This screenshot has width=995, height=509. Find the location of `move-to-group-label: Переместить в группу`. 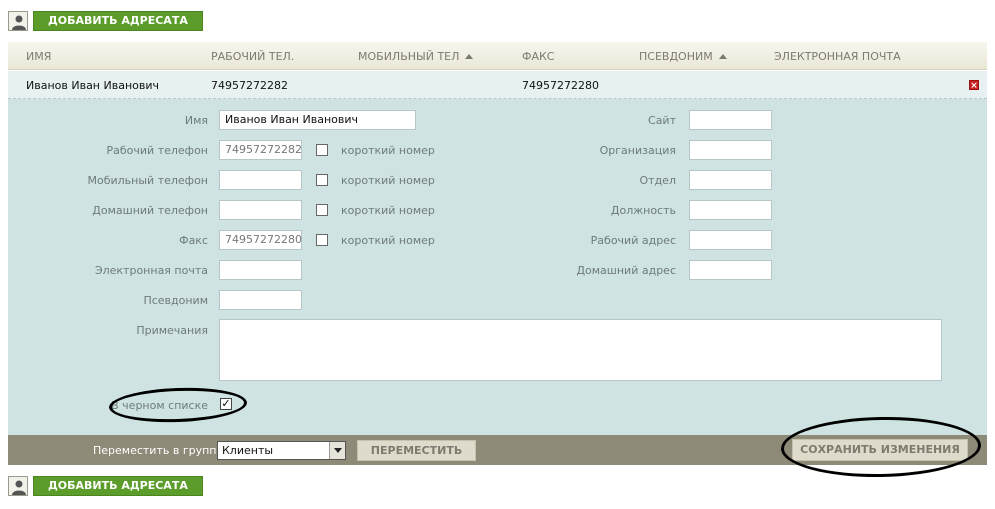

move-to-group-label: Переместить в группу is located at coordinates (158, 450).